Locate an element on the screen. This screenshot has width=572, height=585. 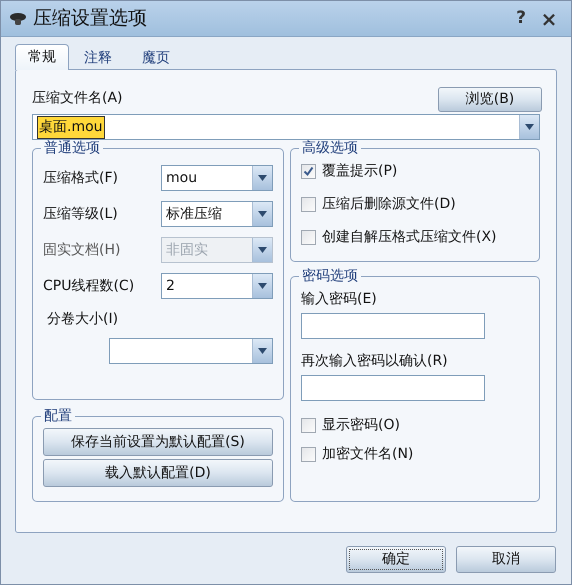
input-value: 桌面.mou is located at coordinates (71, 127).